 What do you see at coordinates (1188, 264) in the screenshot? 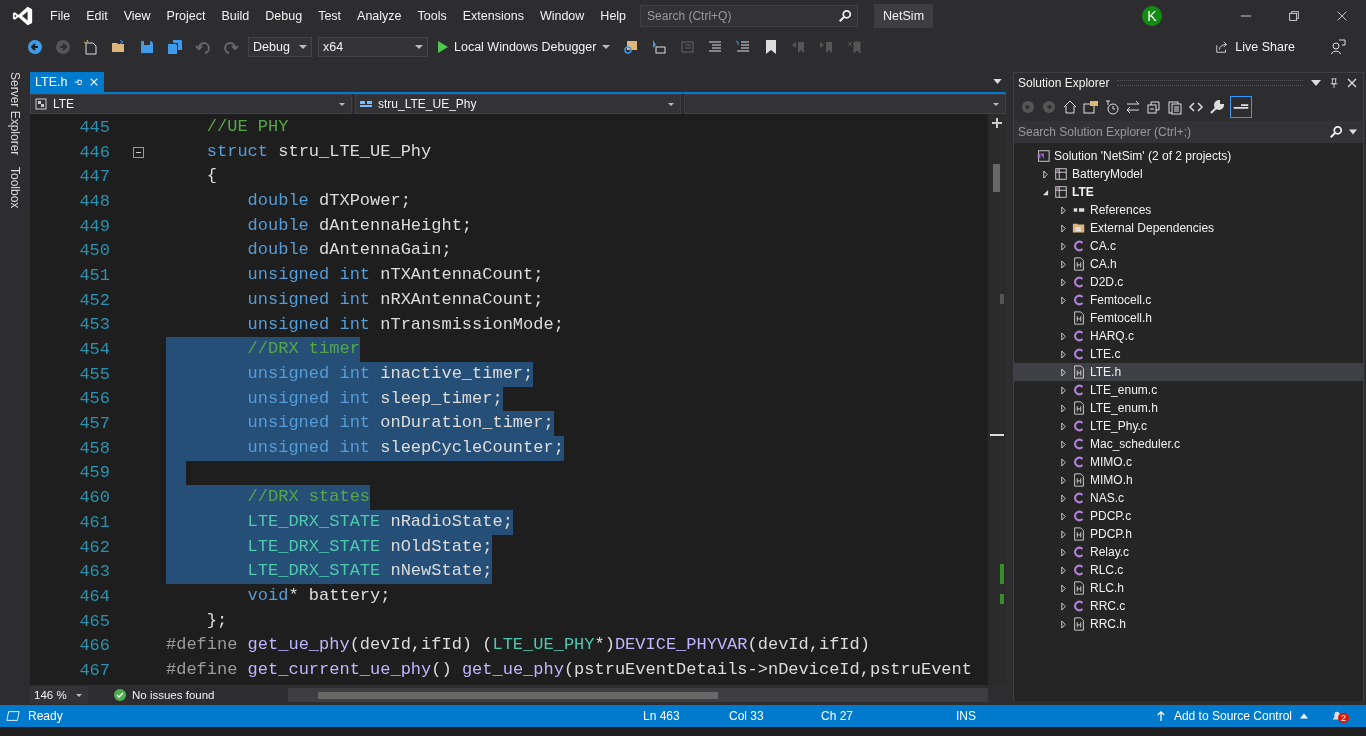
I see `tree-item: CA.h` at bounding box center [1188, 264].